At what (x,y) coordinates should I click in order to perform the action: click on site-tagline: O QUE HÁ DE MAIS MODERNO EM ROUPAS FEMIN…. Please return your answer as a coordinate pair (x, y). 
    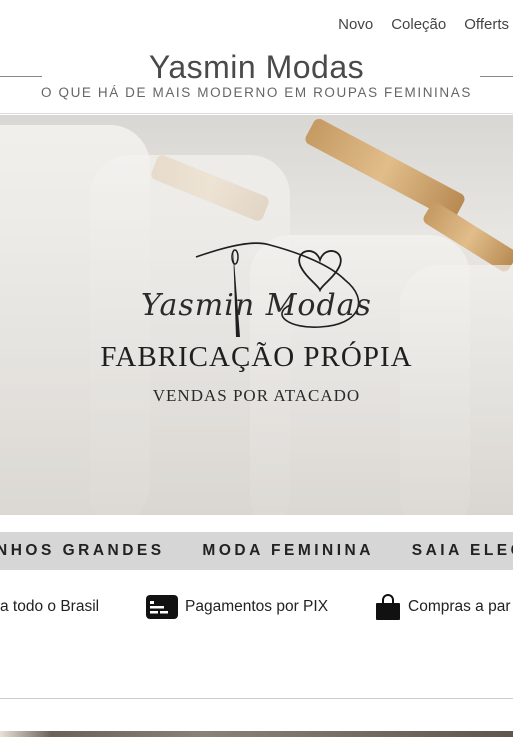
    Looking at the image, I should click on (256, 92).